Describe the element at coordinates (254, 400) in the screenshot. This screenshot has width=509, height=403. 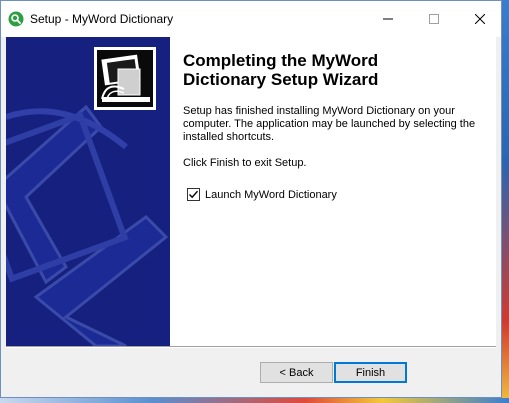
I see `desktop-taskbar-edge` at that location.